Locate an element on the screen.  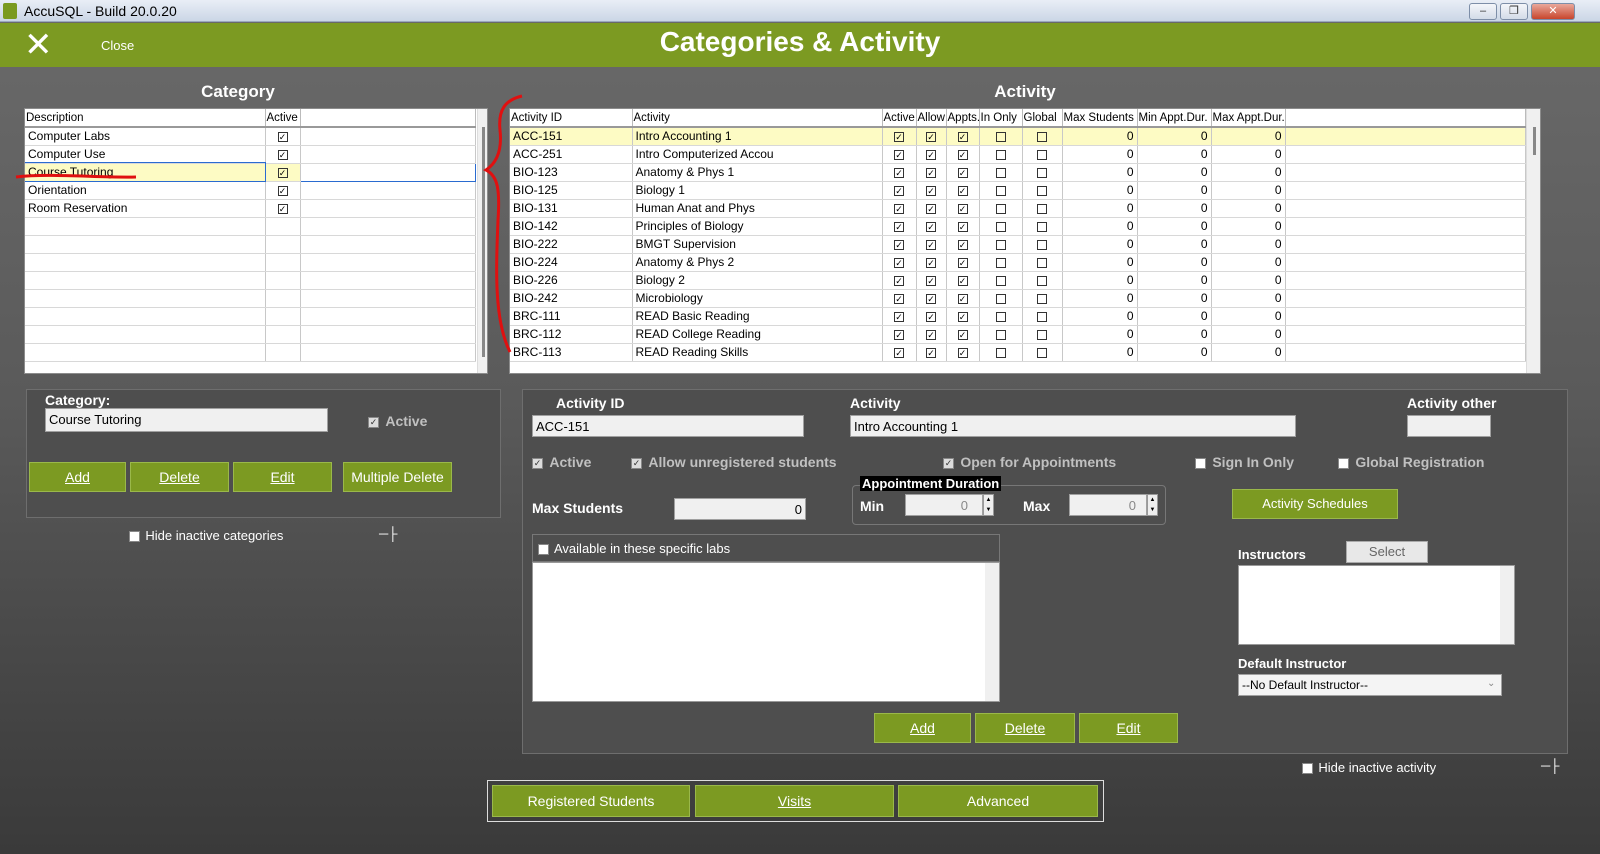
activity-name-cell: Human Anat and Phys is located at coordinates (757, 208).